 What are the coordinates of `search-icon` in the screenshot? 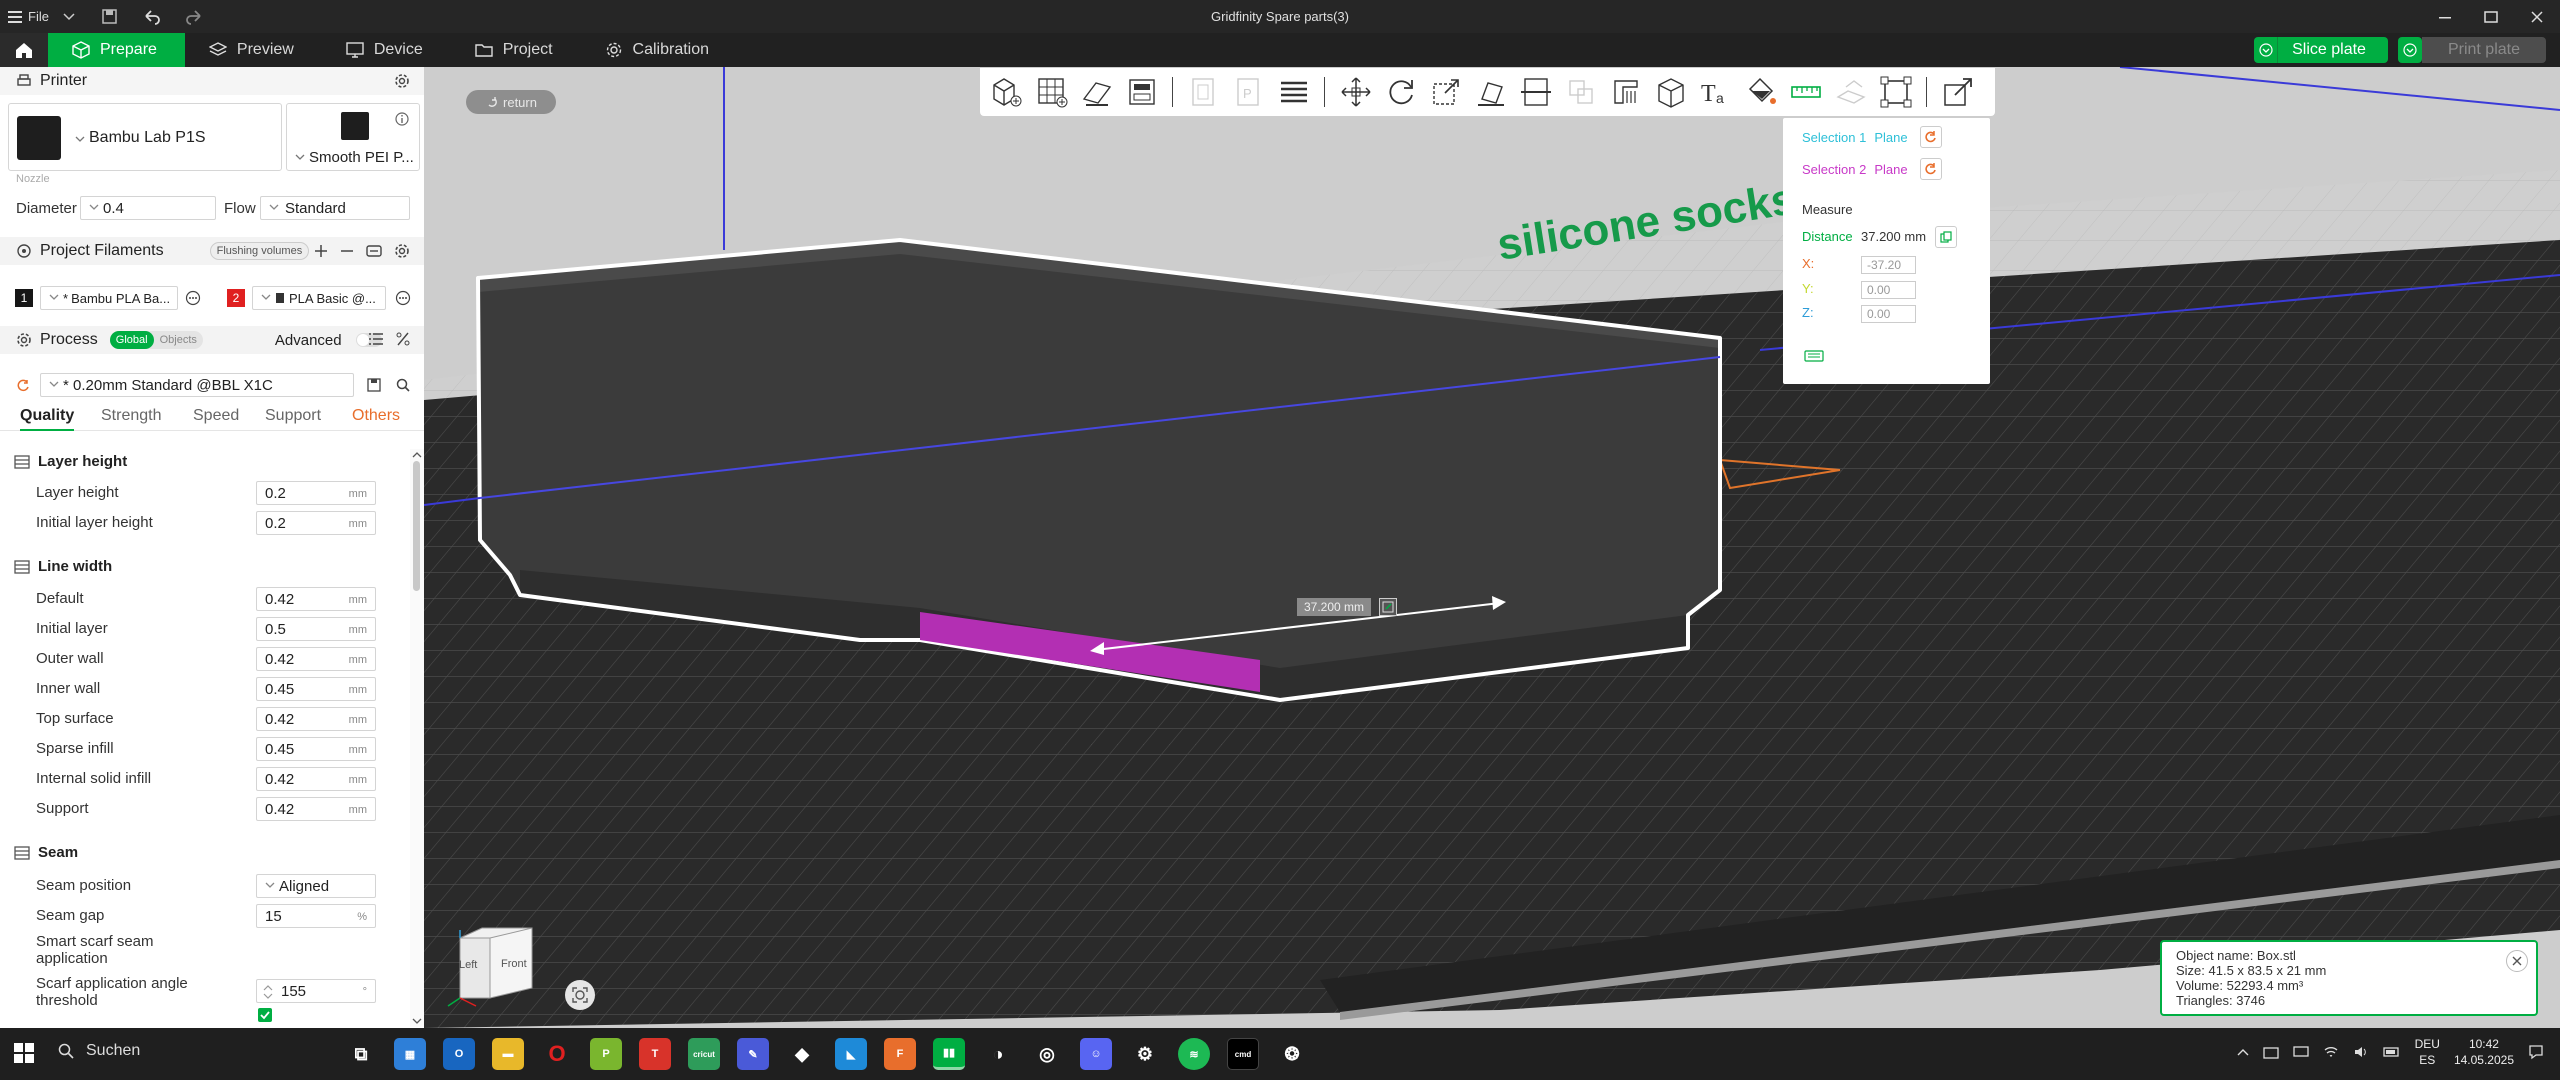 It's located at (403, 385).